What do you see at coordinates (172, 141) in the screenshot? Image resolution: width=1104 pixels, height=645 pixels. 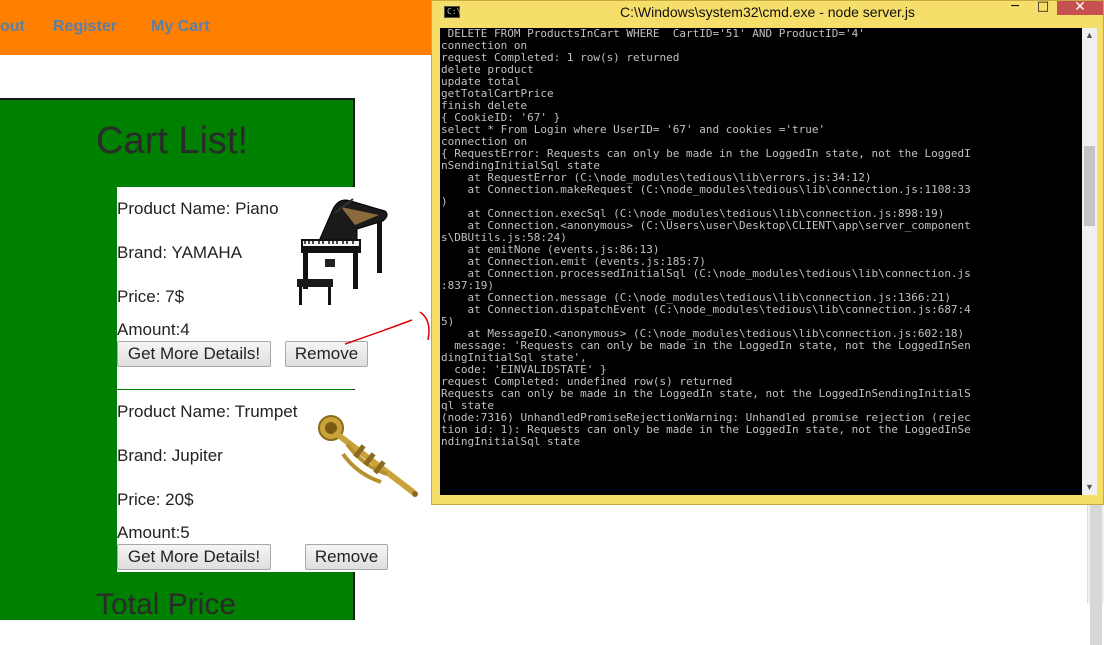 I see `cart-title: Cart List!` at bounding box center [172, 141].